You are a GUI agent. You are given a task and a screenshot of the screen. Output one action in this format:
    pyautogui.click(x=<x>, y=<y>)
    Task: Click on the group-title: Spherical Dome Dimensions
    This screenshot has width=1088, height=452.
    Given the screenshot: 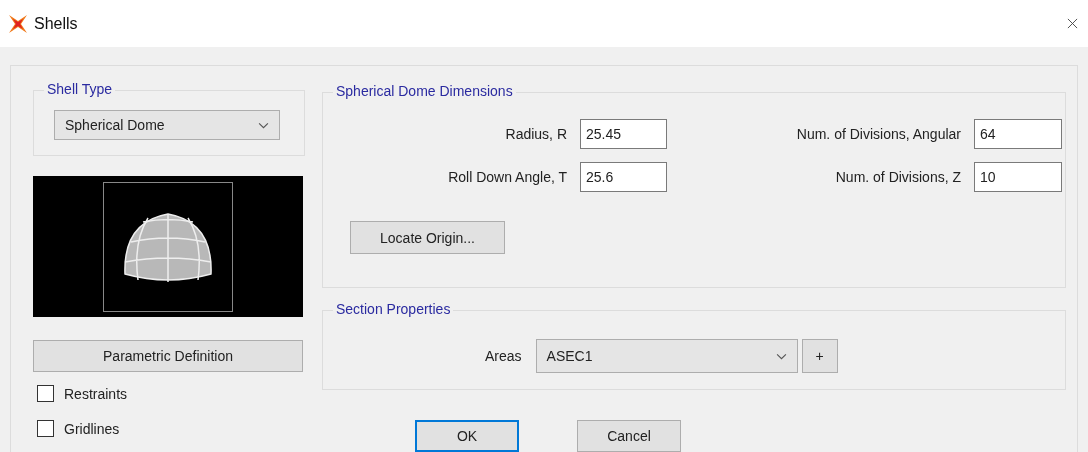 What is the action you would take?
    pyautogui.click(x=424, y=91)
    